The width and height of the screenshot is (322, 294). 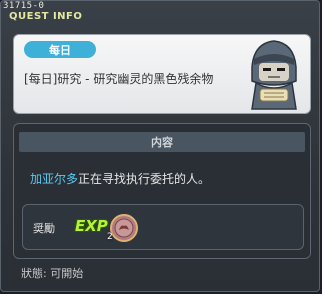 What do you see at coordinates (54, 179) in the screenshot?
I see `npc-name-link: 加亚尔多` at bounding box center [54, 179].